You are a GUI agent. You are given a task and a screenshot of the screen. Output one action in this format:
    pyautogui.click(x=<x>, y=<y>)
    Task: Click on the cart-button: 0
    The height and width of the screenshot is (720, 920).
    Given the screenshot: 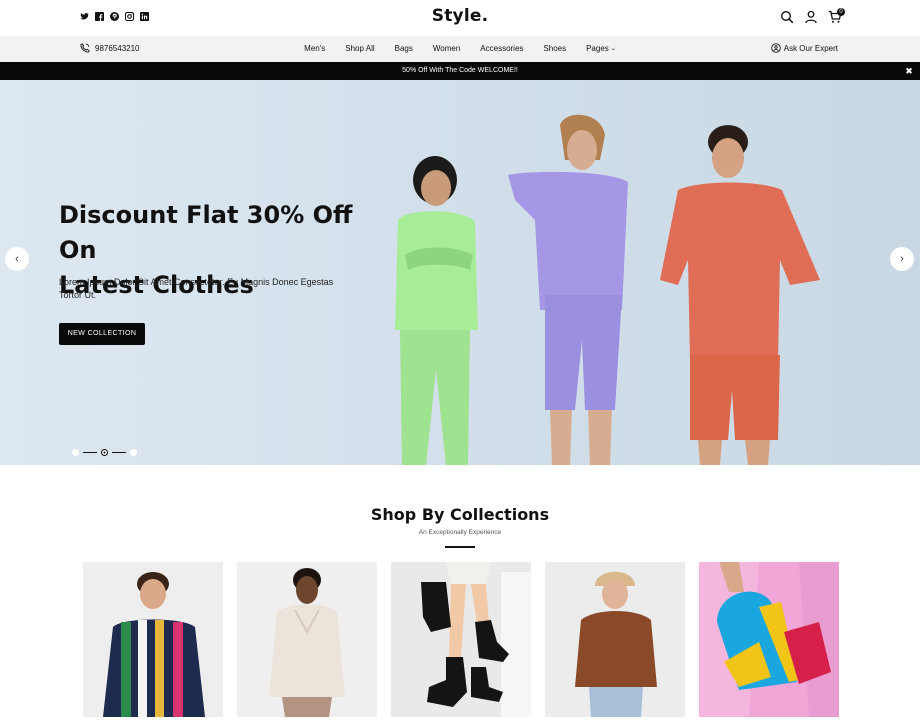 What is the action you would take?
    pyautogui.click(x=836, y=16)
    